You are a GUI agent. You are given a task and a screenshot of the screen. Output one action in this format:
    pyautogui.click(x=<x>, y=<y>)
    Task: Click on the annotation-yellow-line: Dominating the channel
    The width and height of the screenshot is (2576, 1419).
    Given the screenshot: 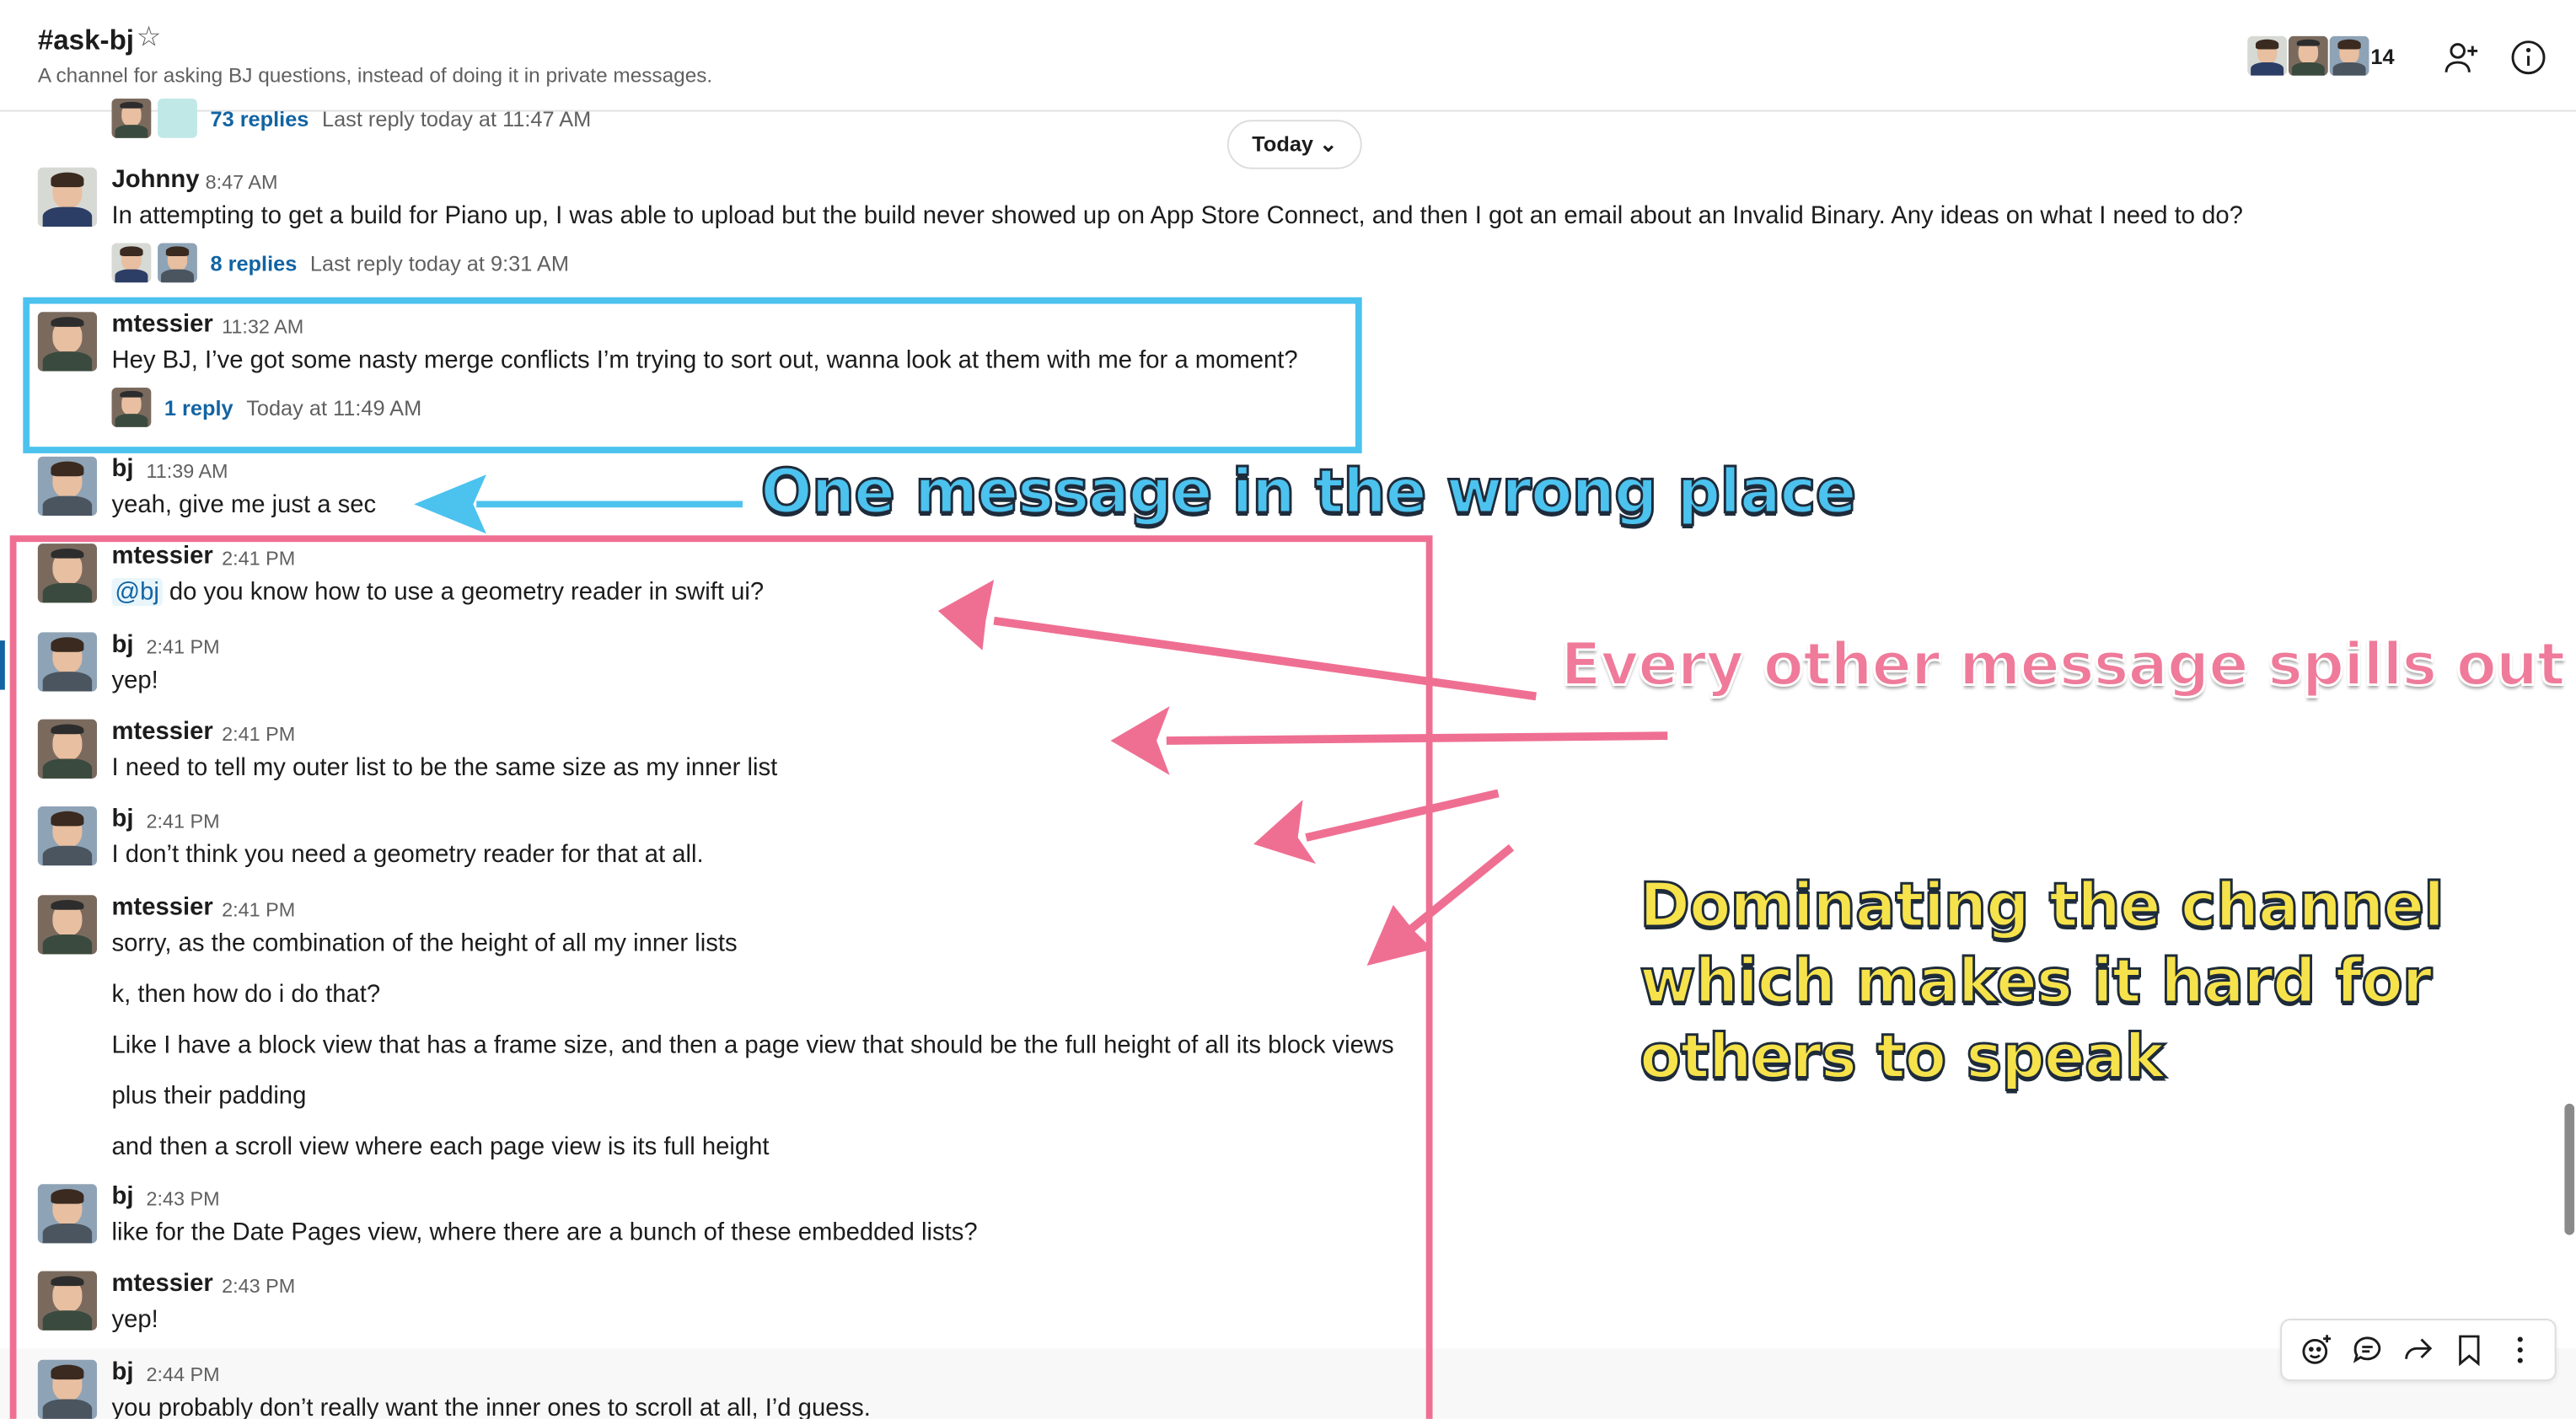 What is the action you would take?
    pyautogui.click(x=2042, y=906)
    